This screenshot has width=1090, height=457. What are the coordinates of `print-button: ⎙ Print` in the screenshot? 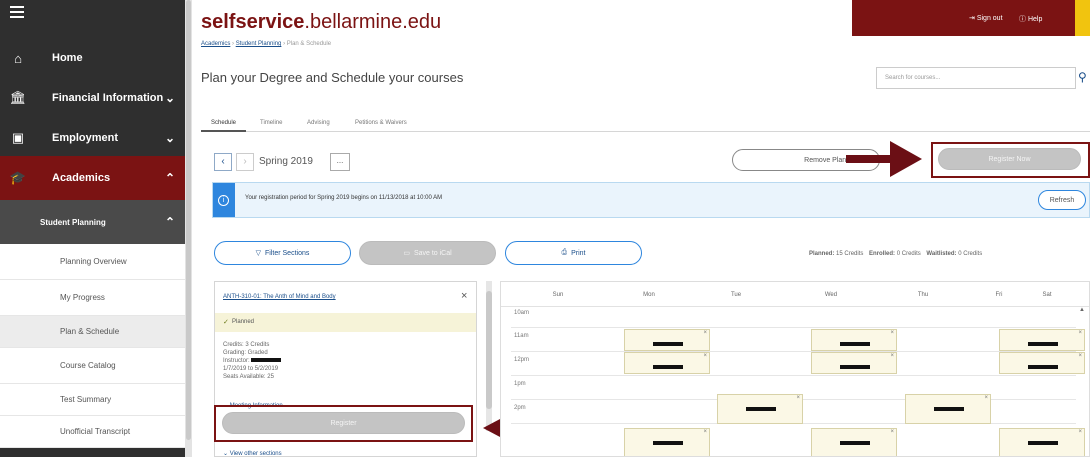 It's located at (573, 253).